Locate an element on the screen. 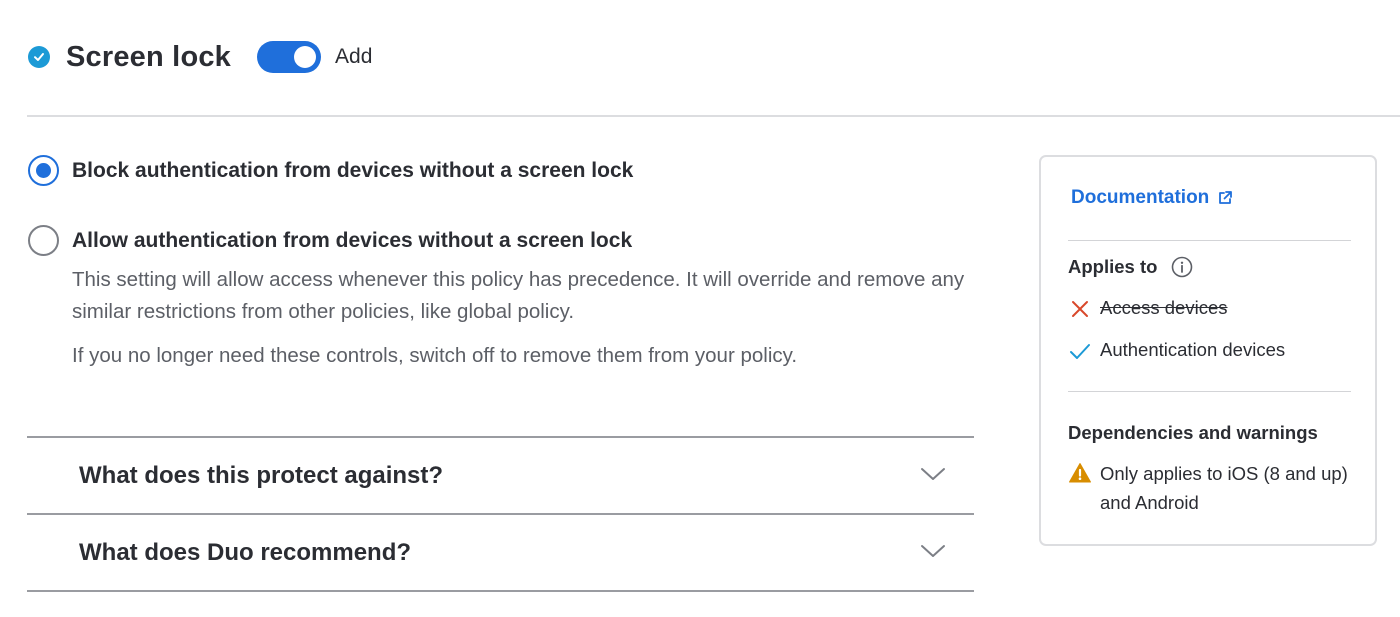 The width and height of the screenshot is (1400, 617). radio-button-block is located at coordinates (43, 170).